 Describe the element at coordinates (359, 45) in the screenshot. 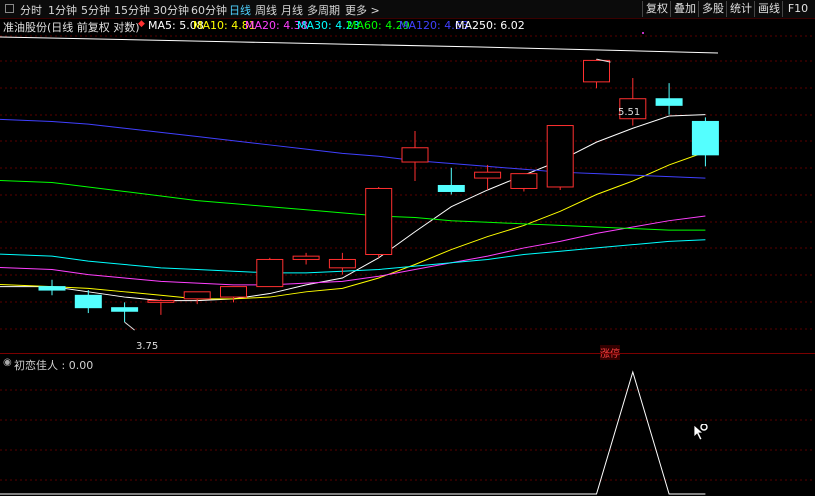

I see `ma-line-ma250` at that location.